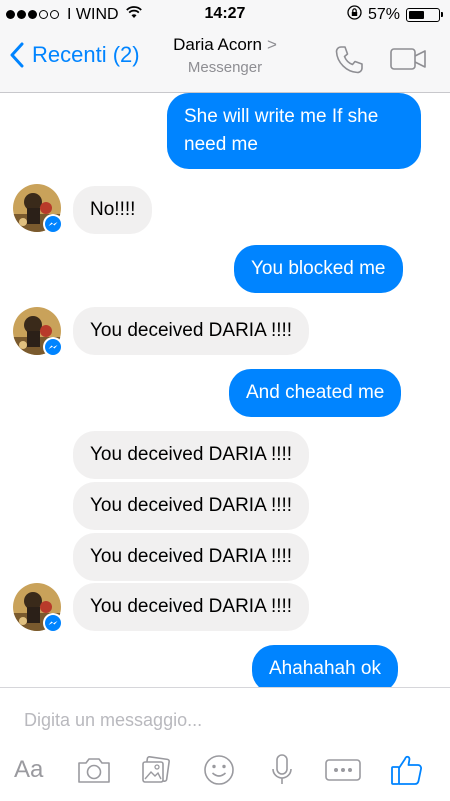 The height and width of the screenshot is (801, 450). Describe the element at coordinates (219, 770) in the screenshot. I see `emoji-icon` at that location.